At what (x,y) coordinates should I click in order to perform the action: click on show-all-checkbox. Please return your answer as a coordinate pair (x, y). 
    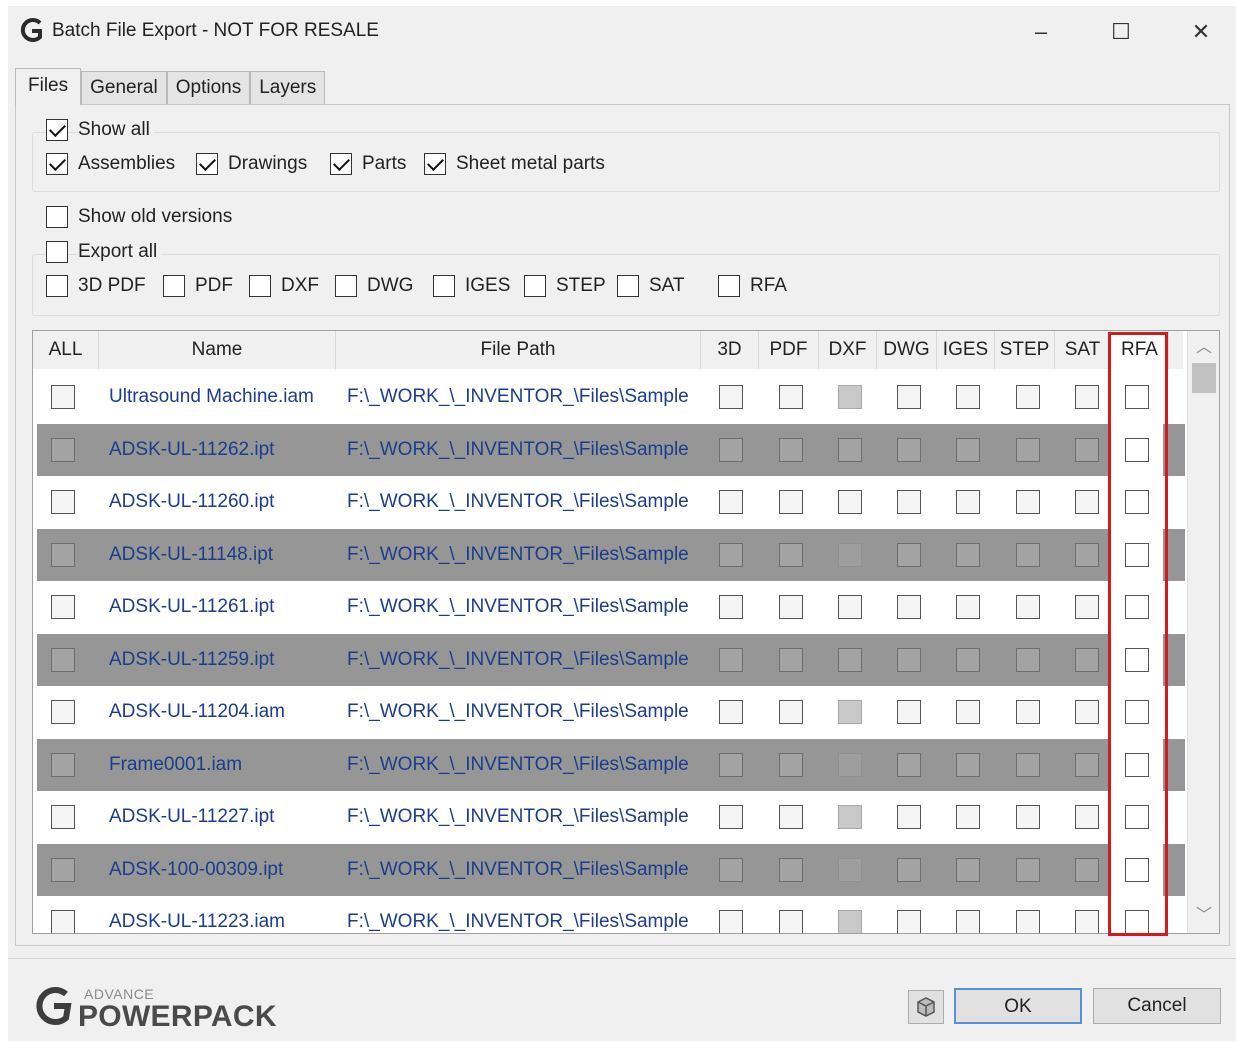
    Looking at the image, I should click on (57, 130).